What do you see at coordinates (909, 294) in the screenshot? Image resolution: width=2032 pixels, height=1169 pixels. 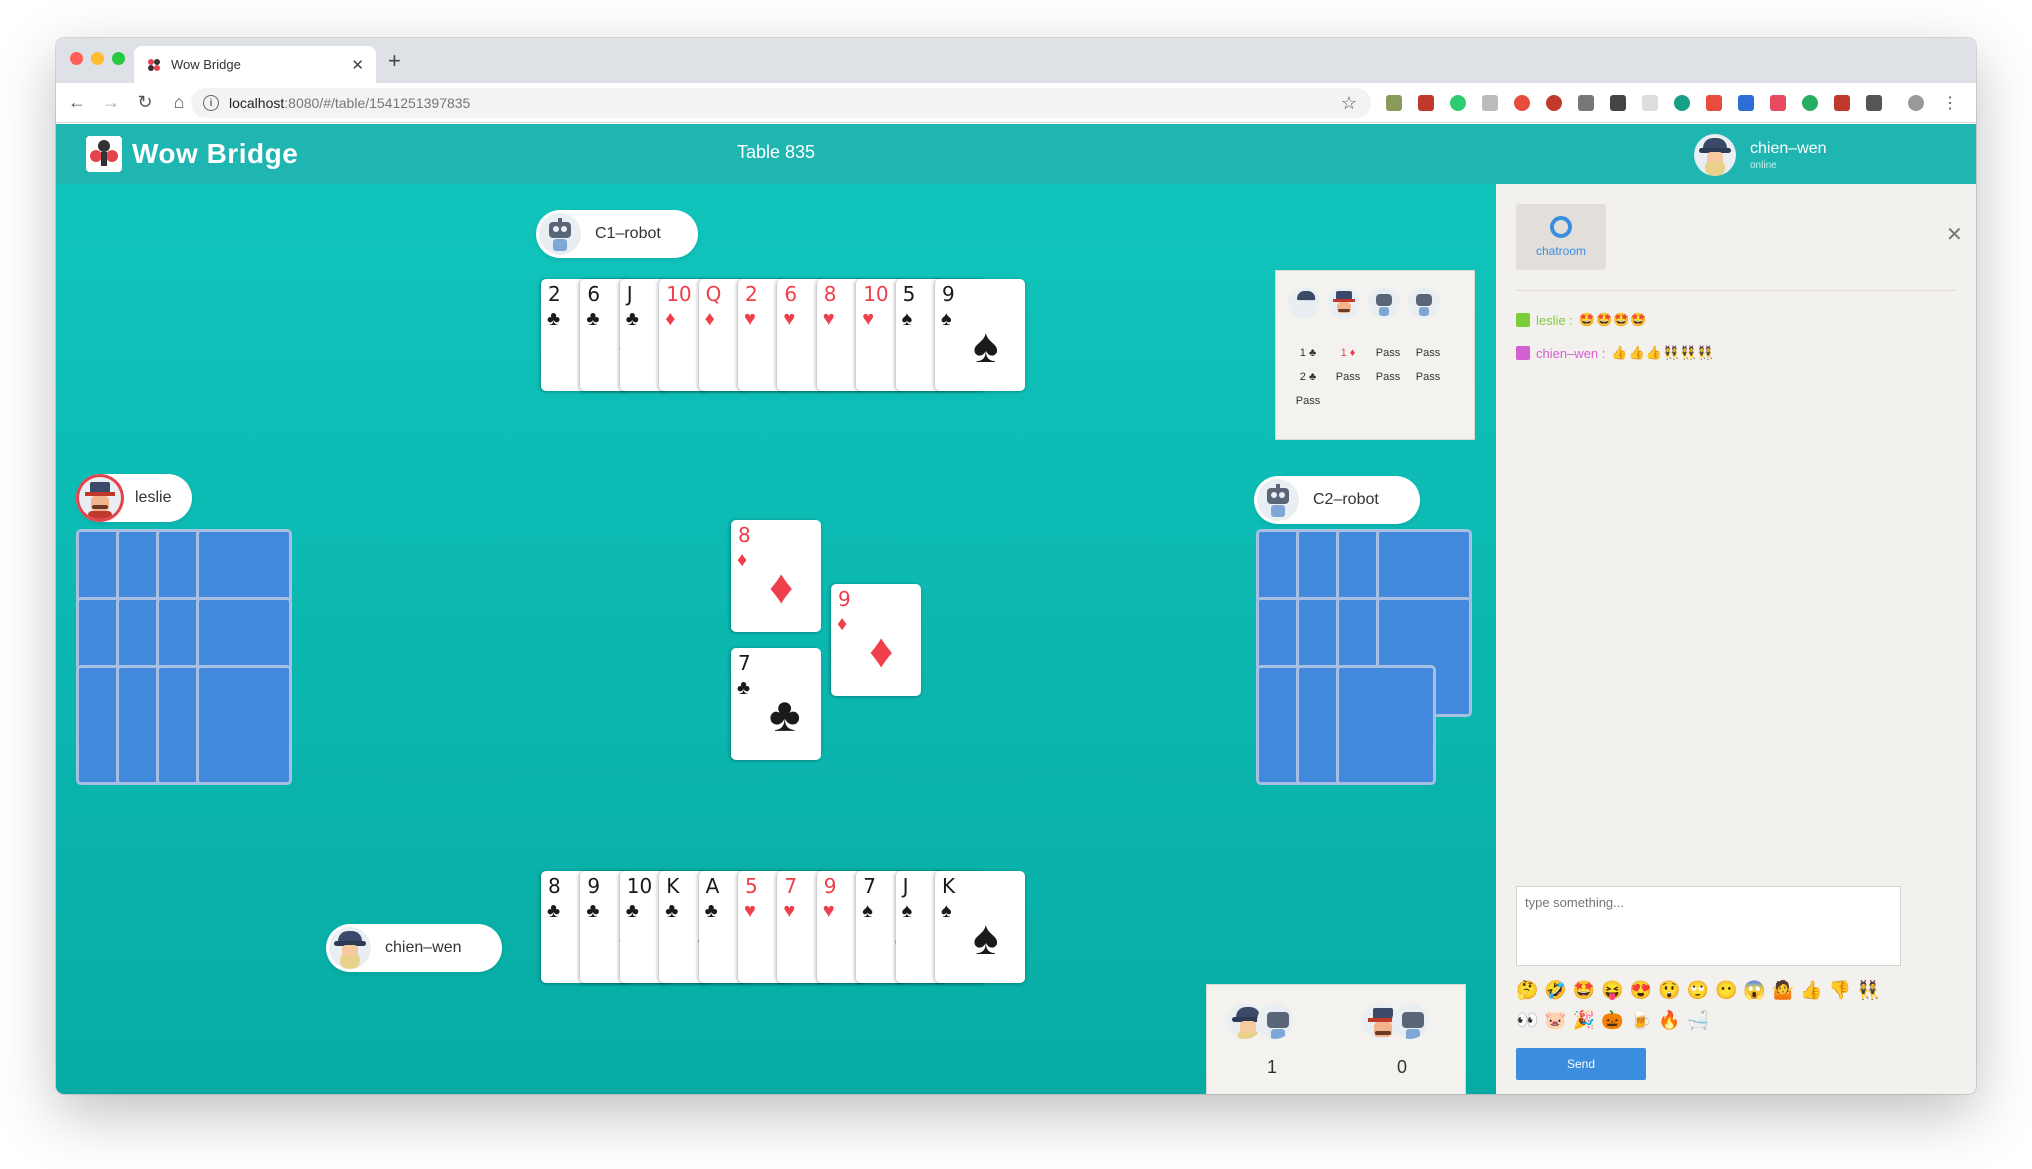 I see `card-rank: 5` at bounding box center [909, 294].